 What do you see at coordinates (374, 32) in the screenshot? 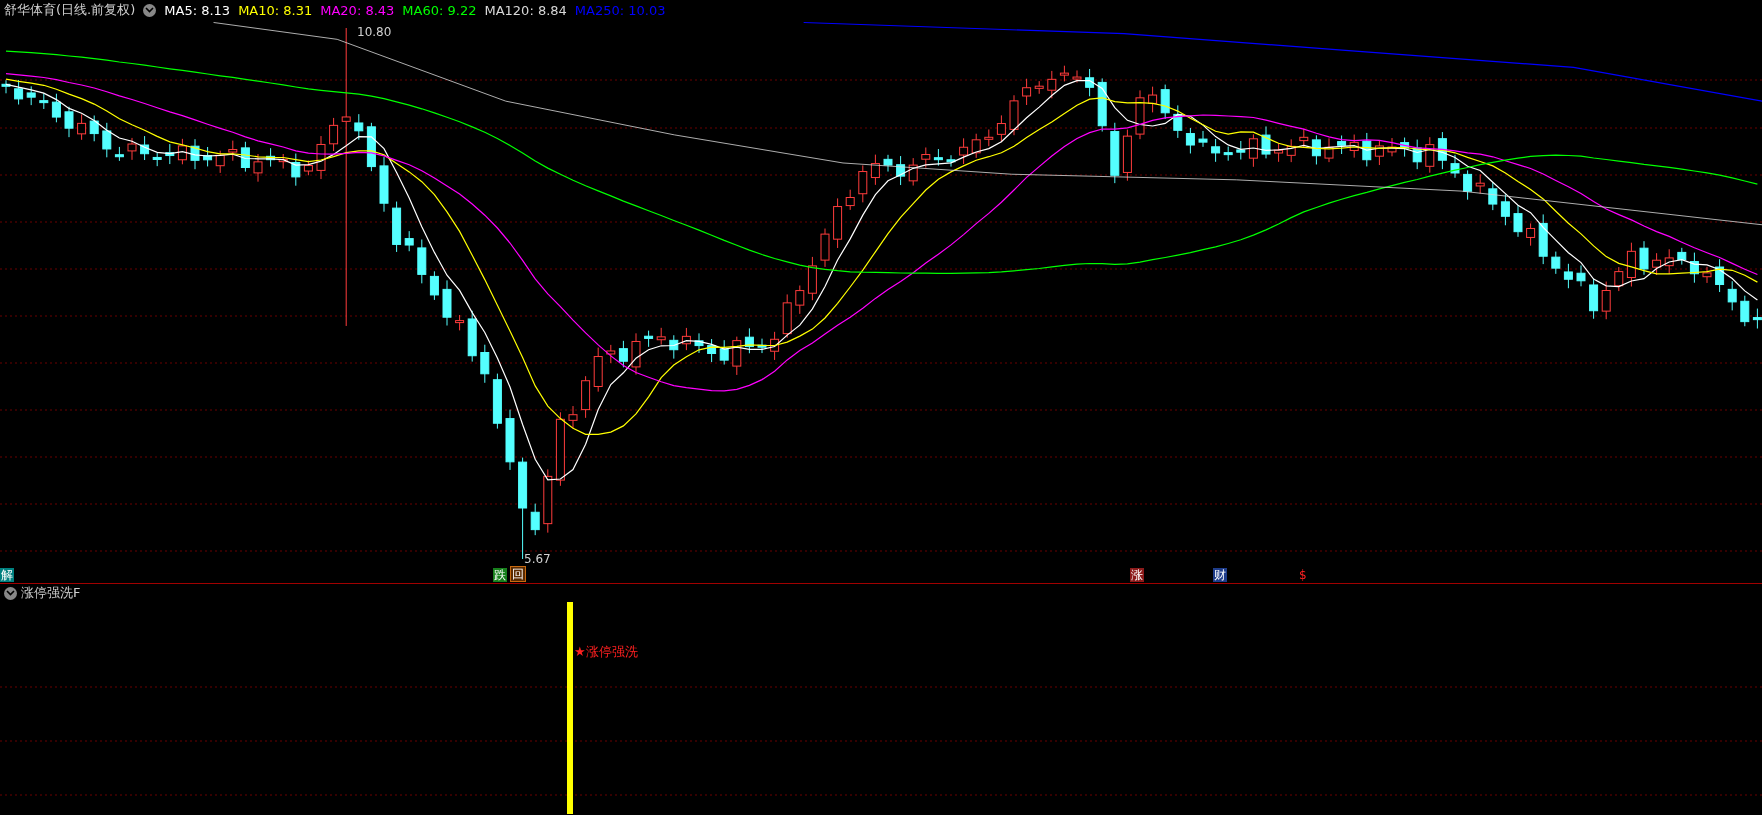
I see `high-price-label: 10.80` at bounding box center [374, 32].